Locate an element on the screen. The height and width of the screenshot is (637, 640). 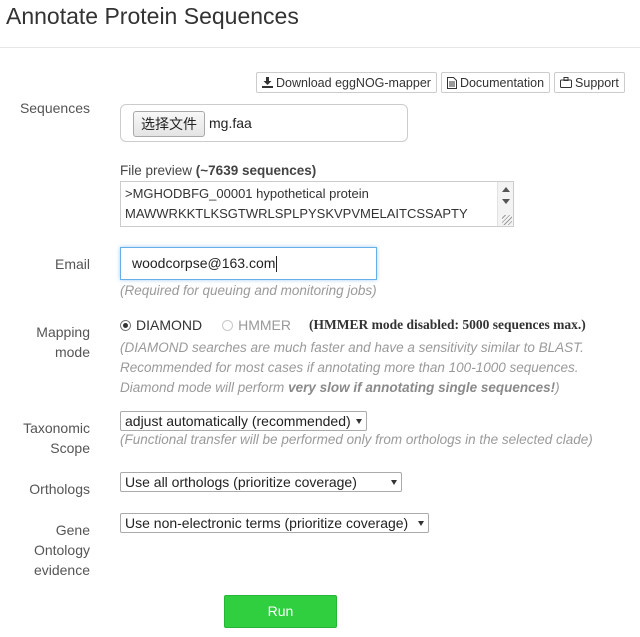
page-header: Annotate Protein Sequences is located at coordinates (320, 24).